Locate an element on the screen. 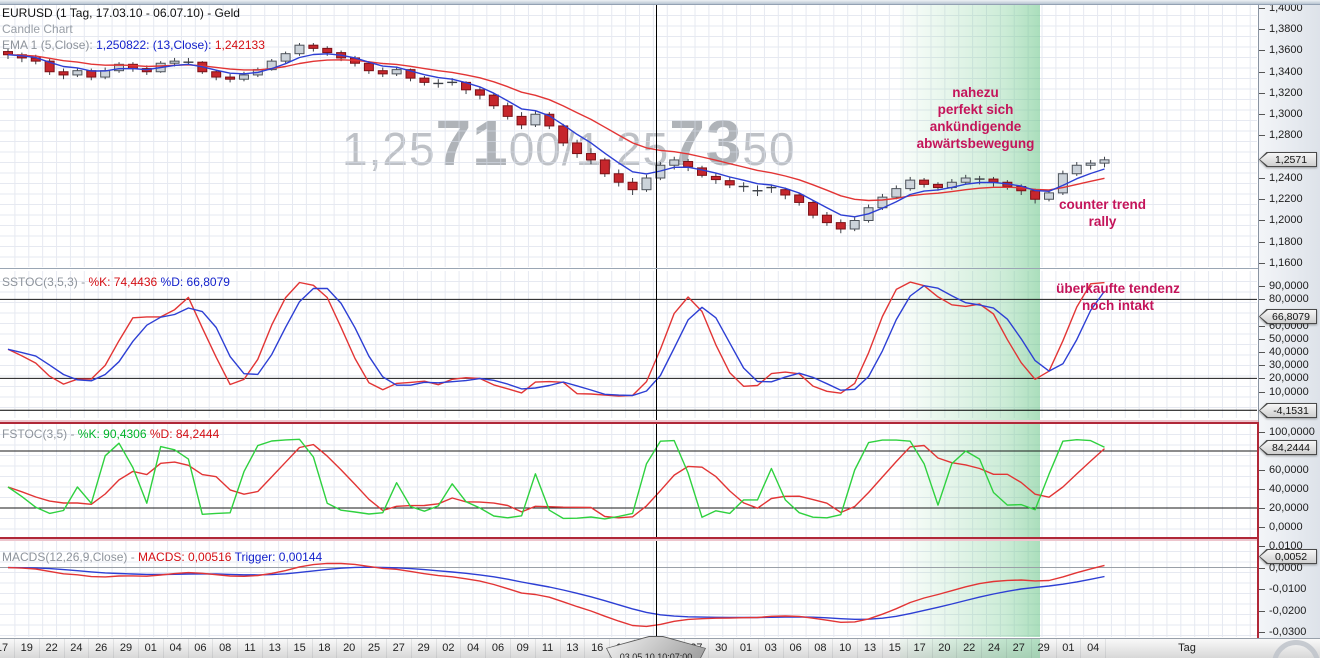 Image resolution: width=1320 pixels, height=658 pixels. time-label: 30 is located at coordinates (721, 648).